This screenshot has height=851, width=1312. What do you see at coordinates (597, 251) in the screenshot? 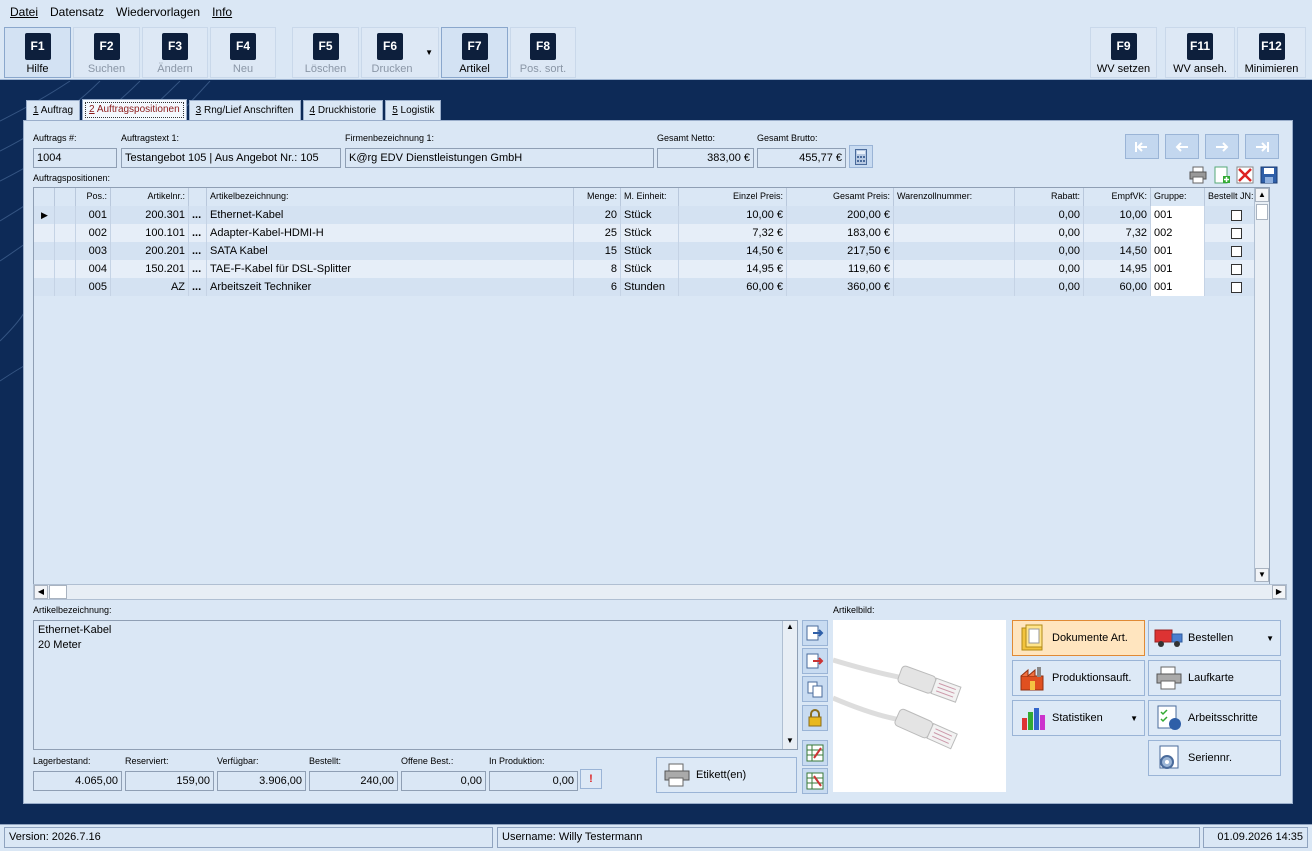
I see `menge-cell: 15` at bounding box center [597, 251].